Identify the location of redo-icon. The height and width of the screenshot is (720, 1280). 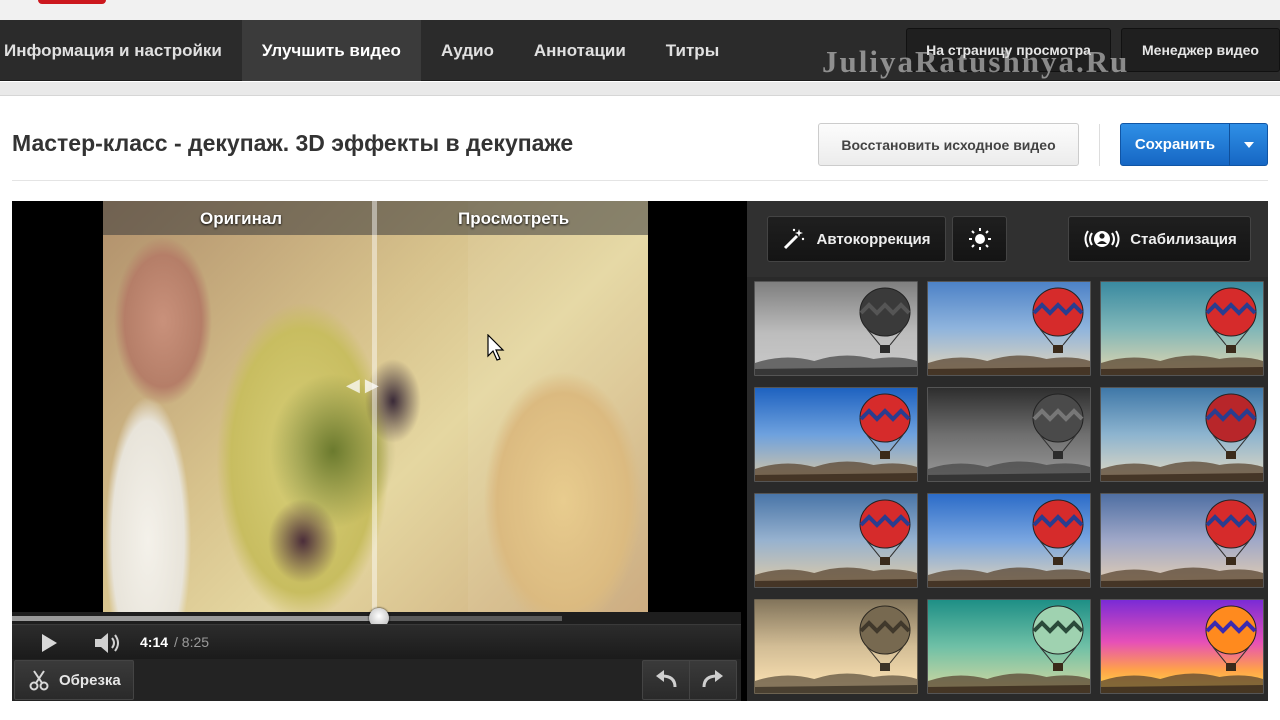
(712, 679).